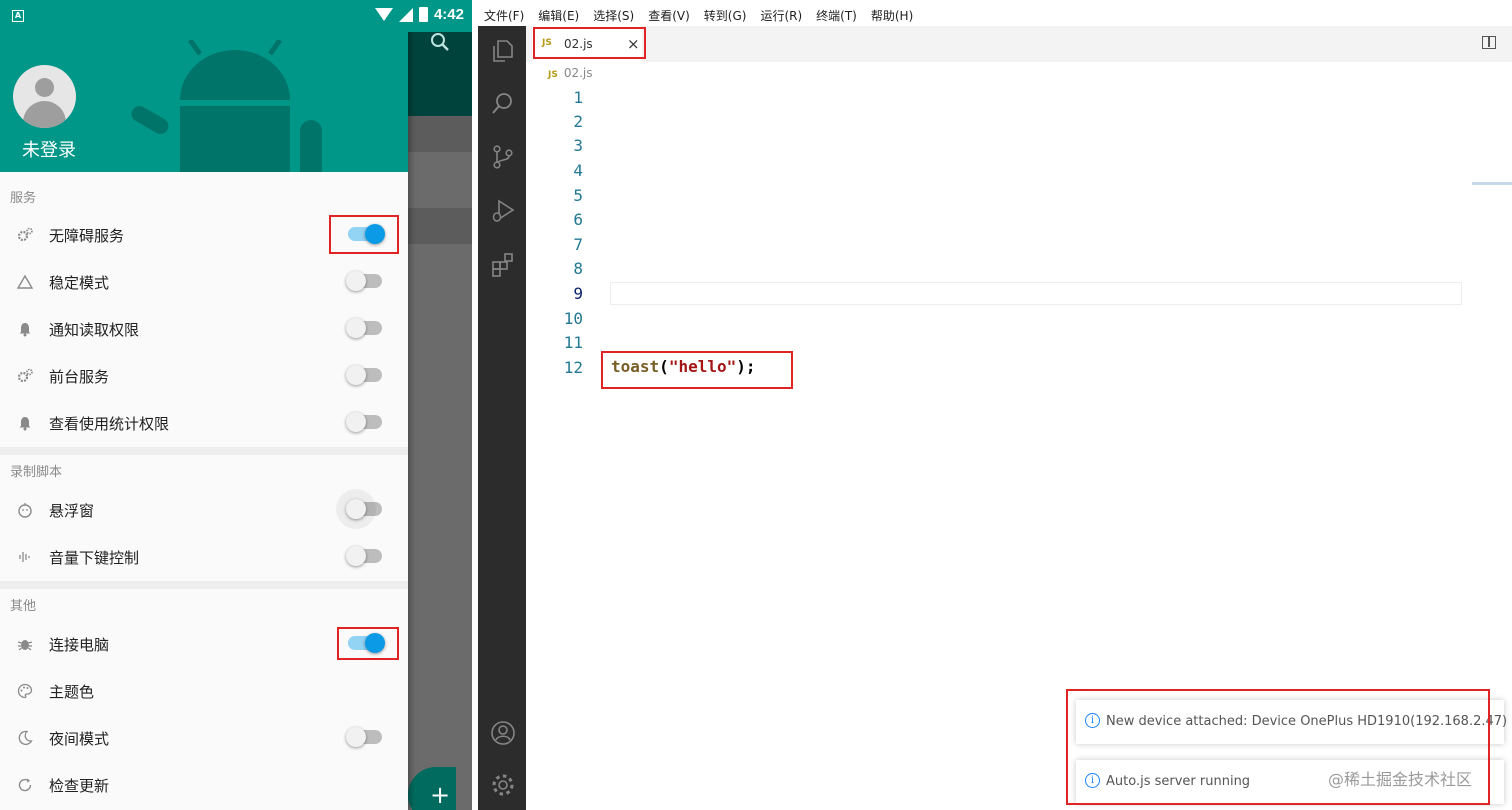 This screenshot has width=1512, height=810. I want to click on battery-icon, so click(423, 14).